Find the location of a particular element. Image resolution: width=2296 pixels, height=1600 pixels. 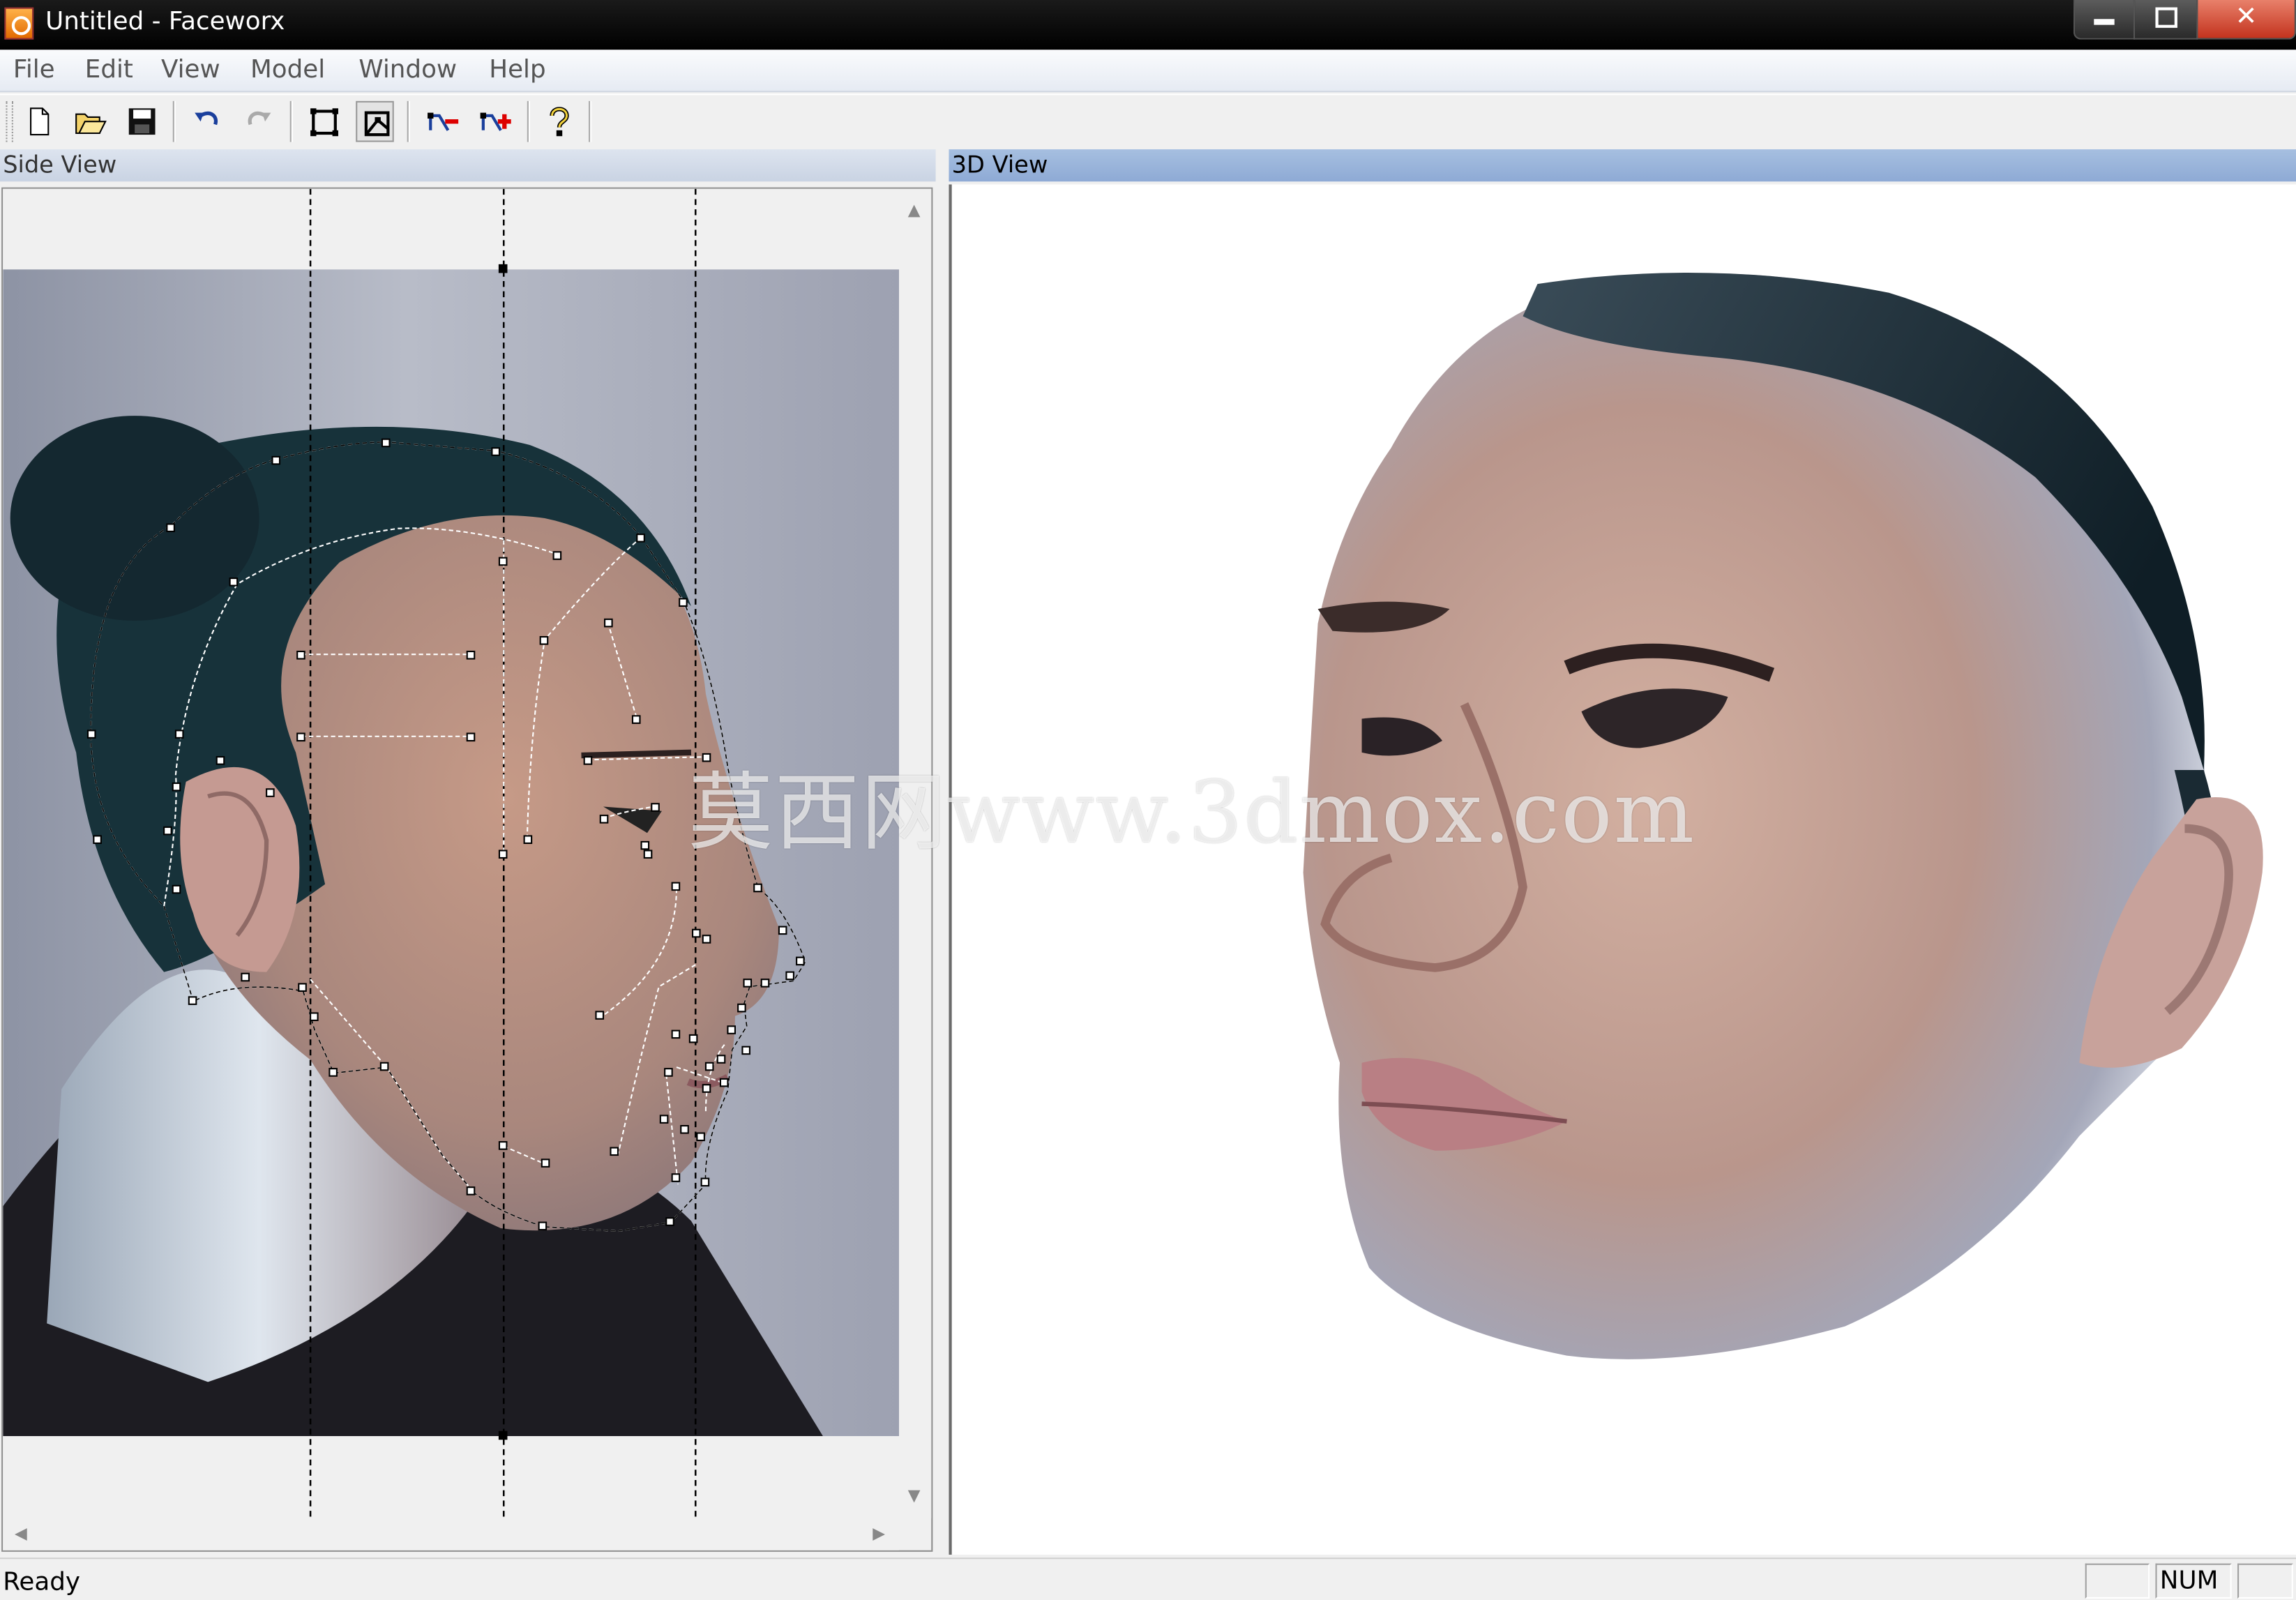

open-button is located at coordinates (89, 121).